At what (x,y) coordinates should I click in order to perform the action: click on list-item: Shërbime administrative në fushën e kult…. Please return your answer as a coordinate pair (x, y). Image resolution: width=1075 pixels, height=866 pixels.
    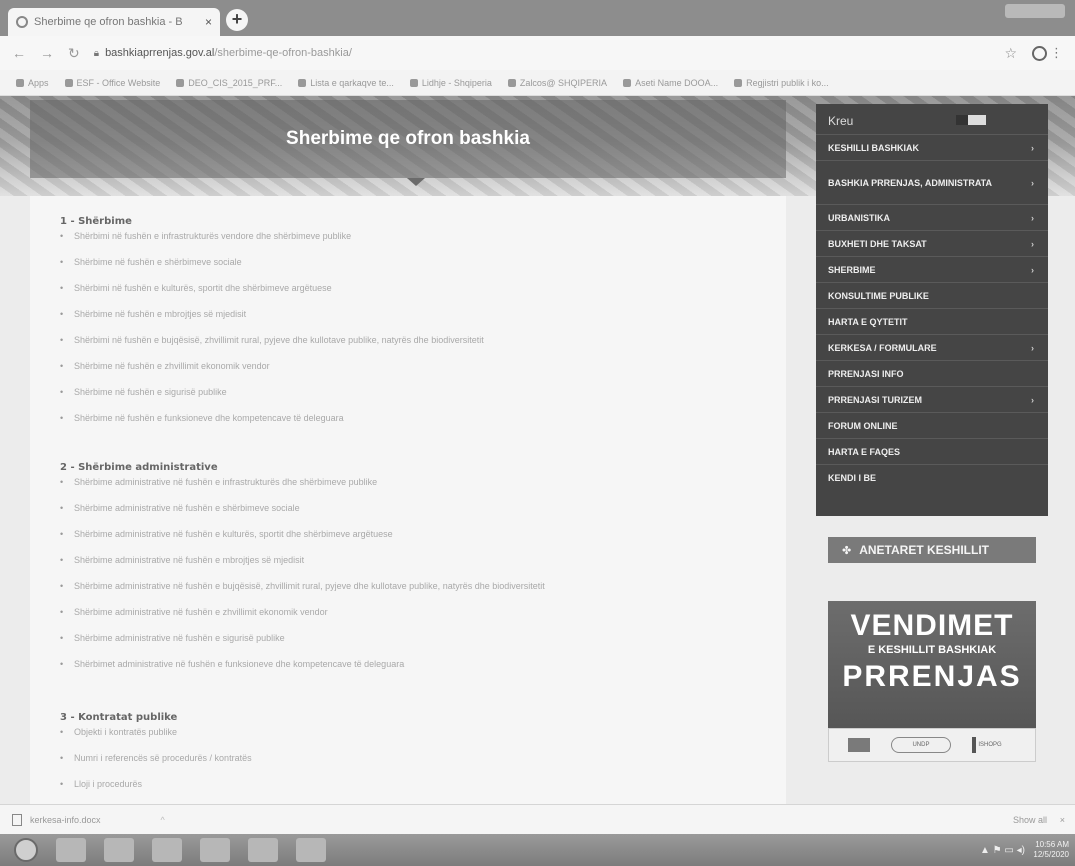
    Looking at the image, I should click on (302, 540).